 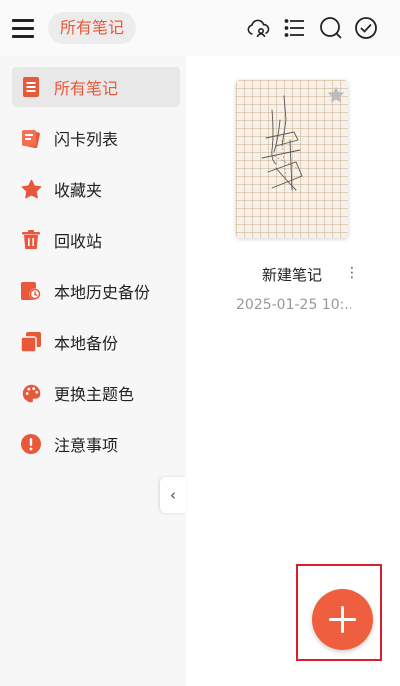 What do you see at coordinates (352, 273) in the screenshot?
I see `more-options-icon: ⋮` at bounding box center [352, 273].